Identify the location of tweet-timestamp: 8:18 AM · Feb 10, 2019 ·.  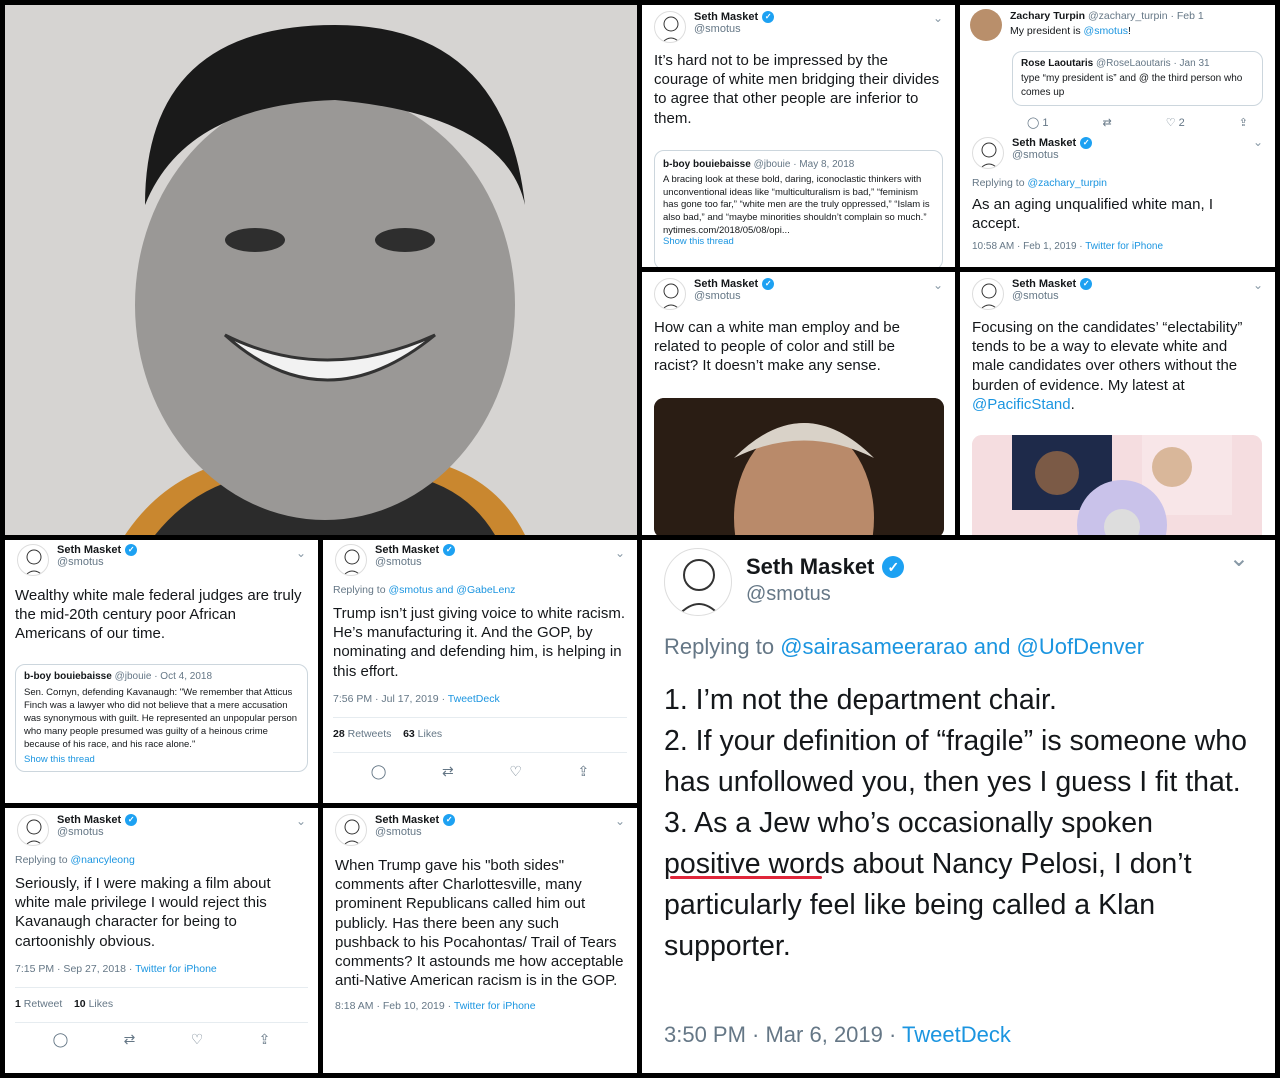
(393, 1006).